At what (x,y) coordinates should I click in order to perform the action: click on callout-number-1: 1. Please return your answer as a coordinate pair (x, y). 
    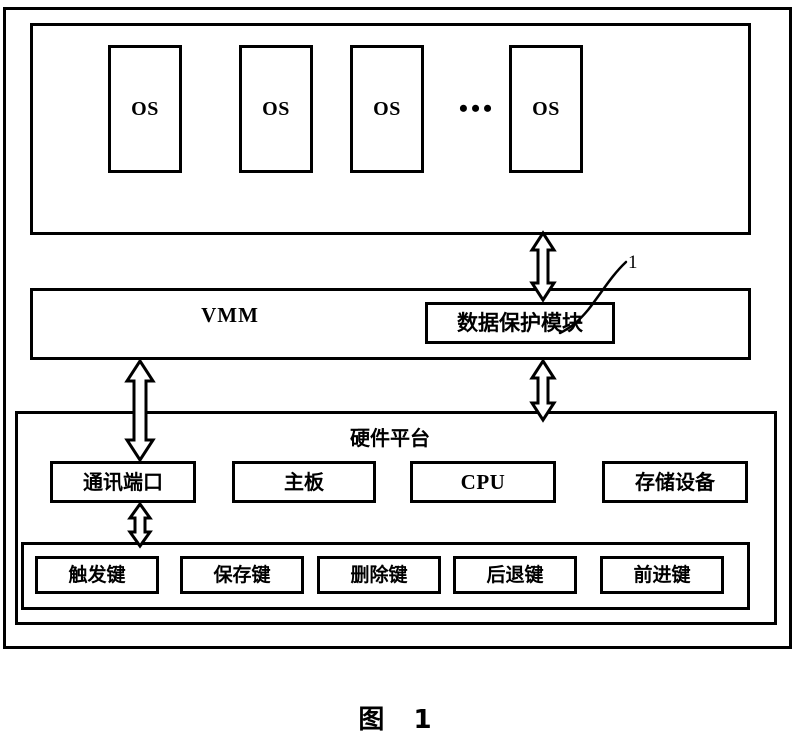
    Looking at the image, I should click on (633, 262).